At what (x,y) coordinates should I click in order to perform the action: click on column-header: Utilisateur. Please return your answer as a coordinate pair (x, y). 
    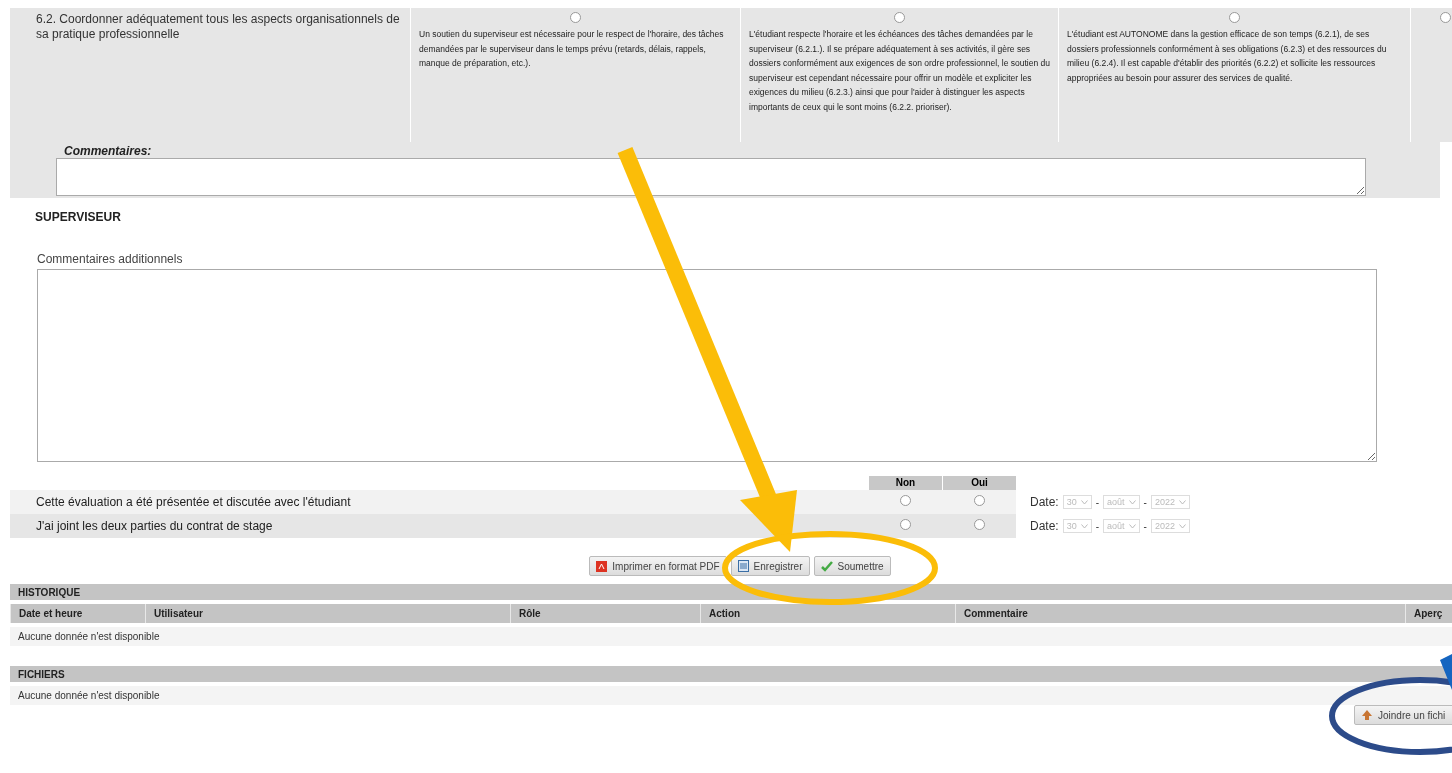
    Looking at the image, I should click on (327, 613).